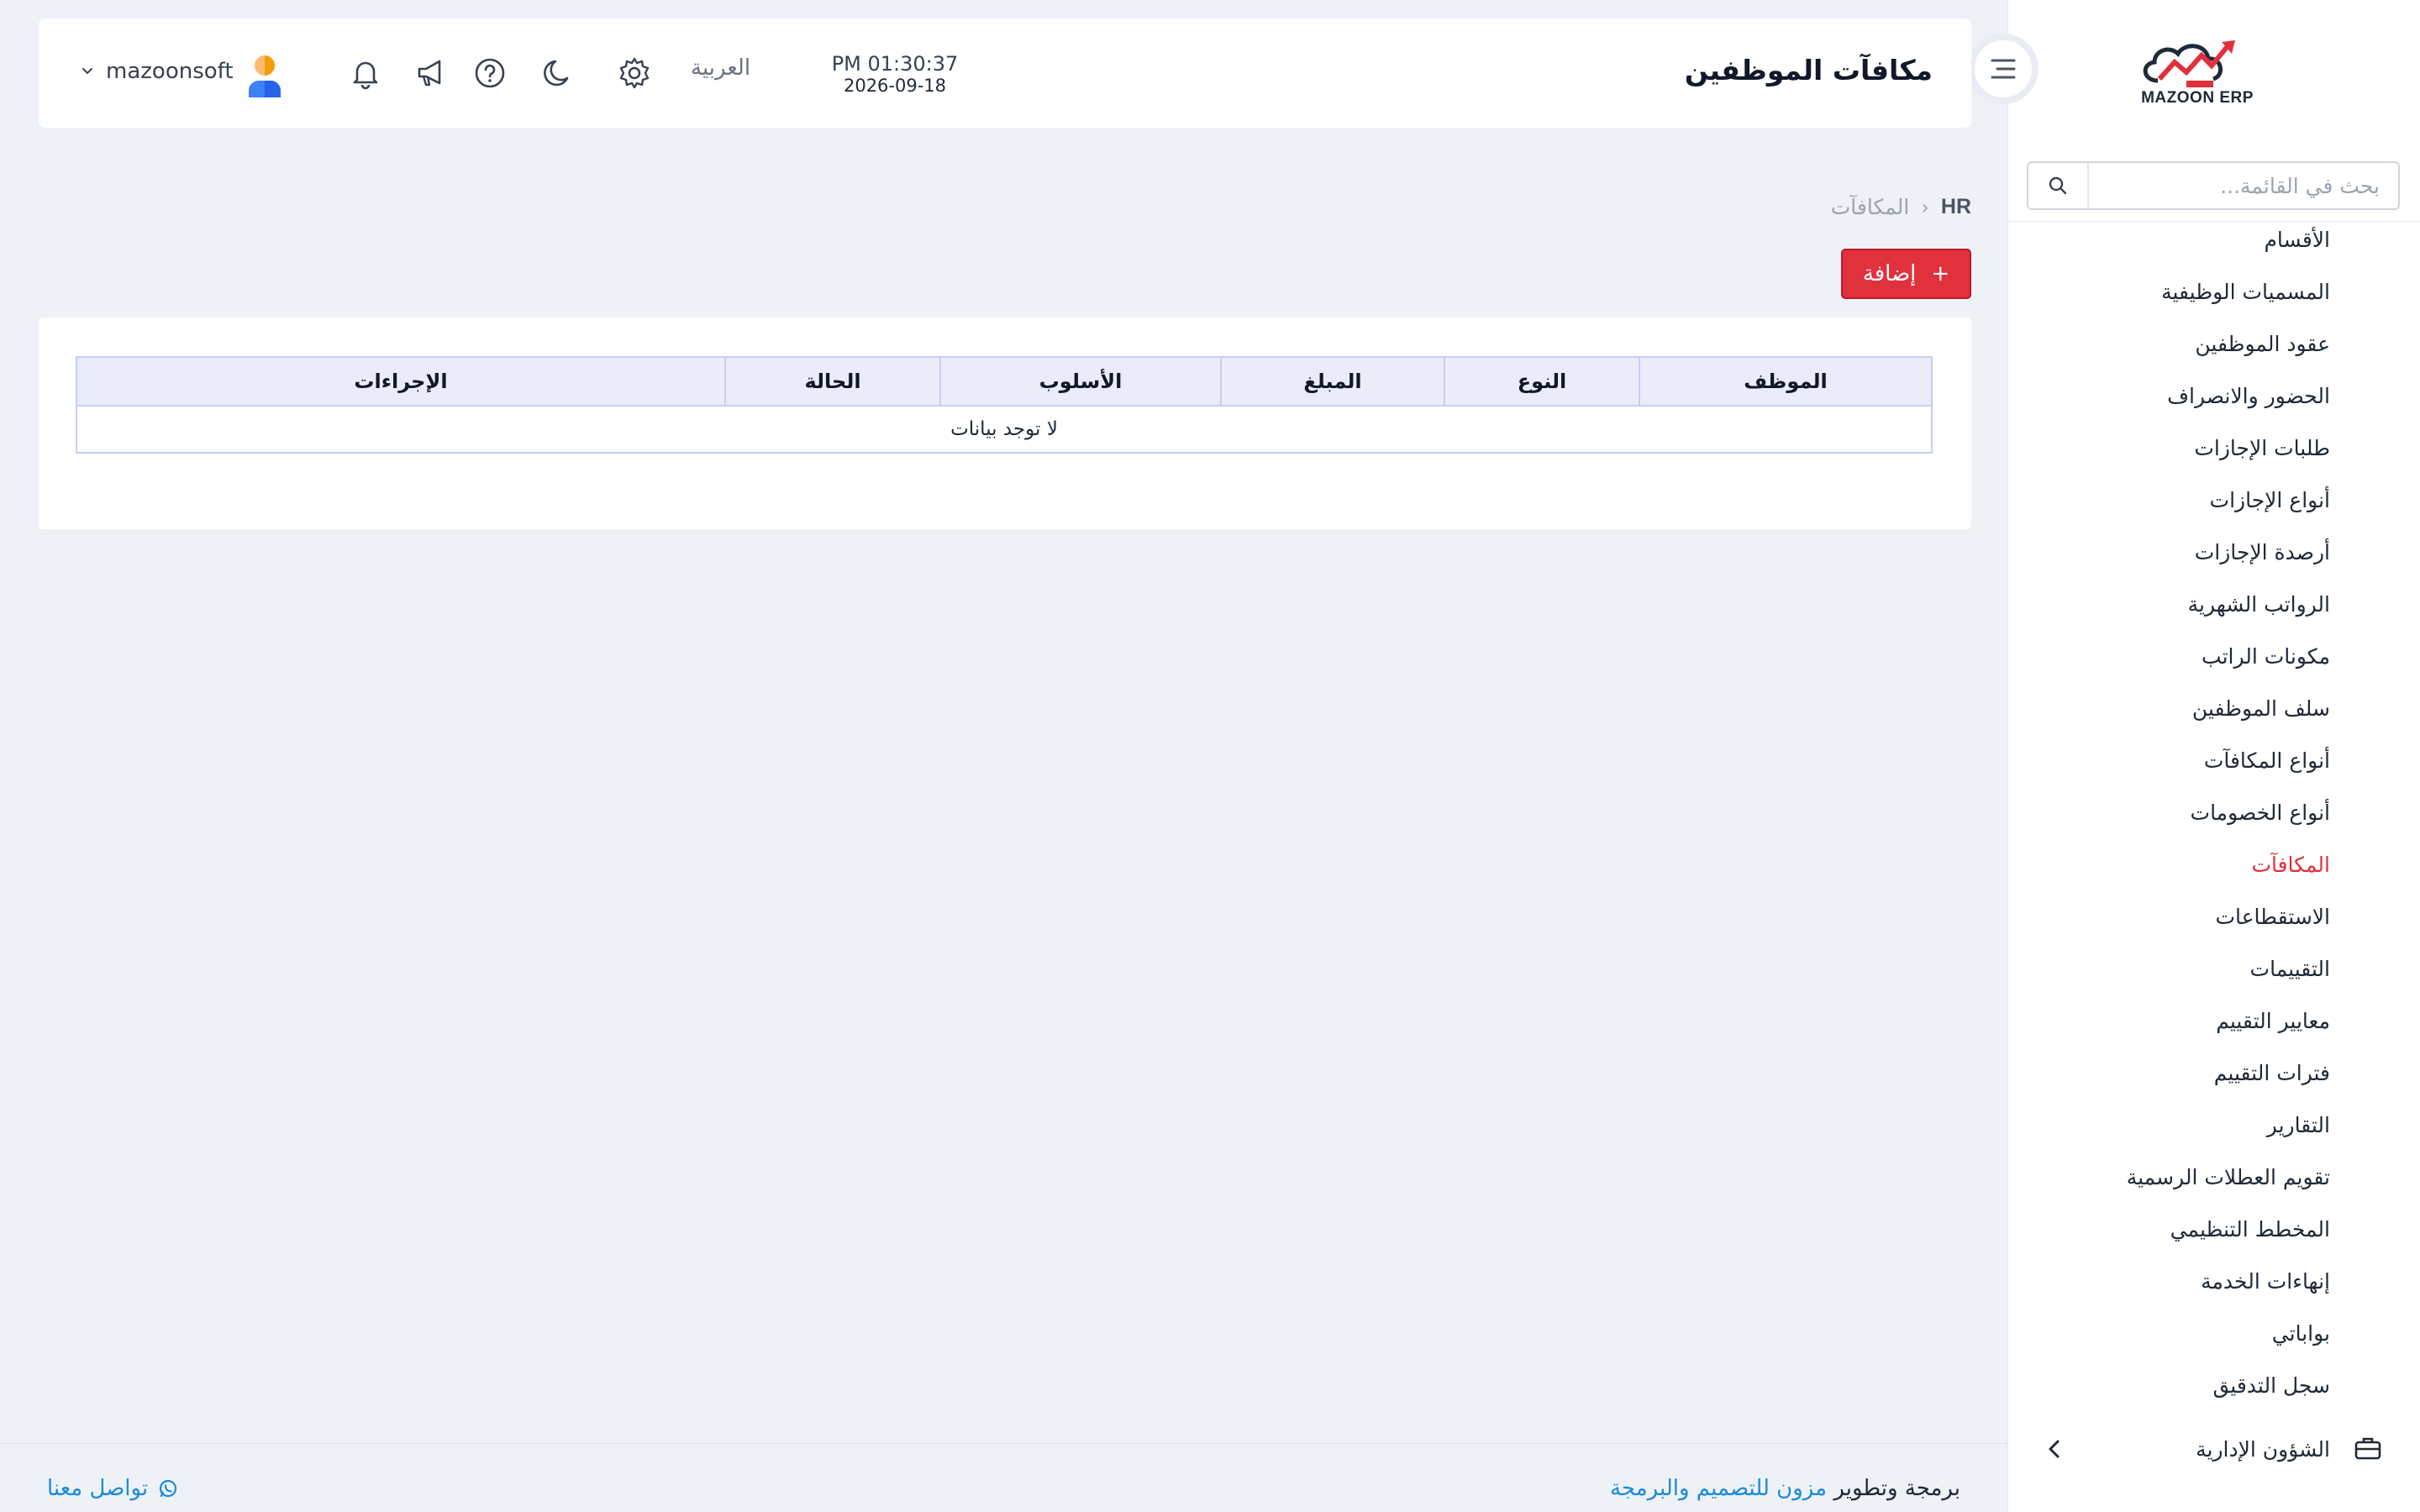 The height and width of the screenshot is (1512, 2420). I want to click on user-menu: mazoonsoft, so click(157, 71).